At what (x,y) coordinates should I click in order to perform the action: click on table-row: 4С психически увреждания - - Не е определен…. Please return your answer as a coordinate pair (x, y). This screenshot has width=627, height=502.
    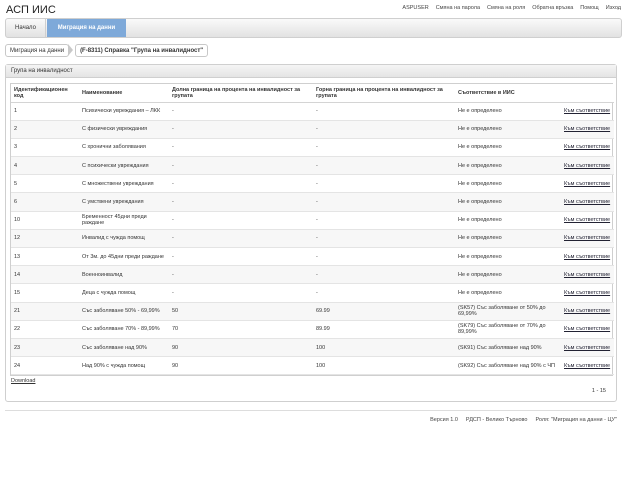
    Looking at the image, I should click on (312, 166).